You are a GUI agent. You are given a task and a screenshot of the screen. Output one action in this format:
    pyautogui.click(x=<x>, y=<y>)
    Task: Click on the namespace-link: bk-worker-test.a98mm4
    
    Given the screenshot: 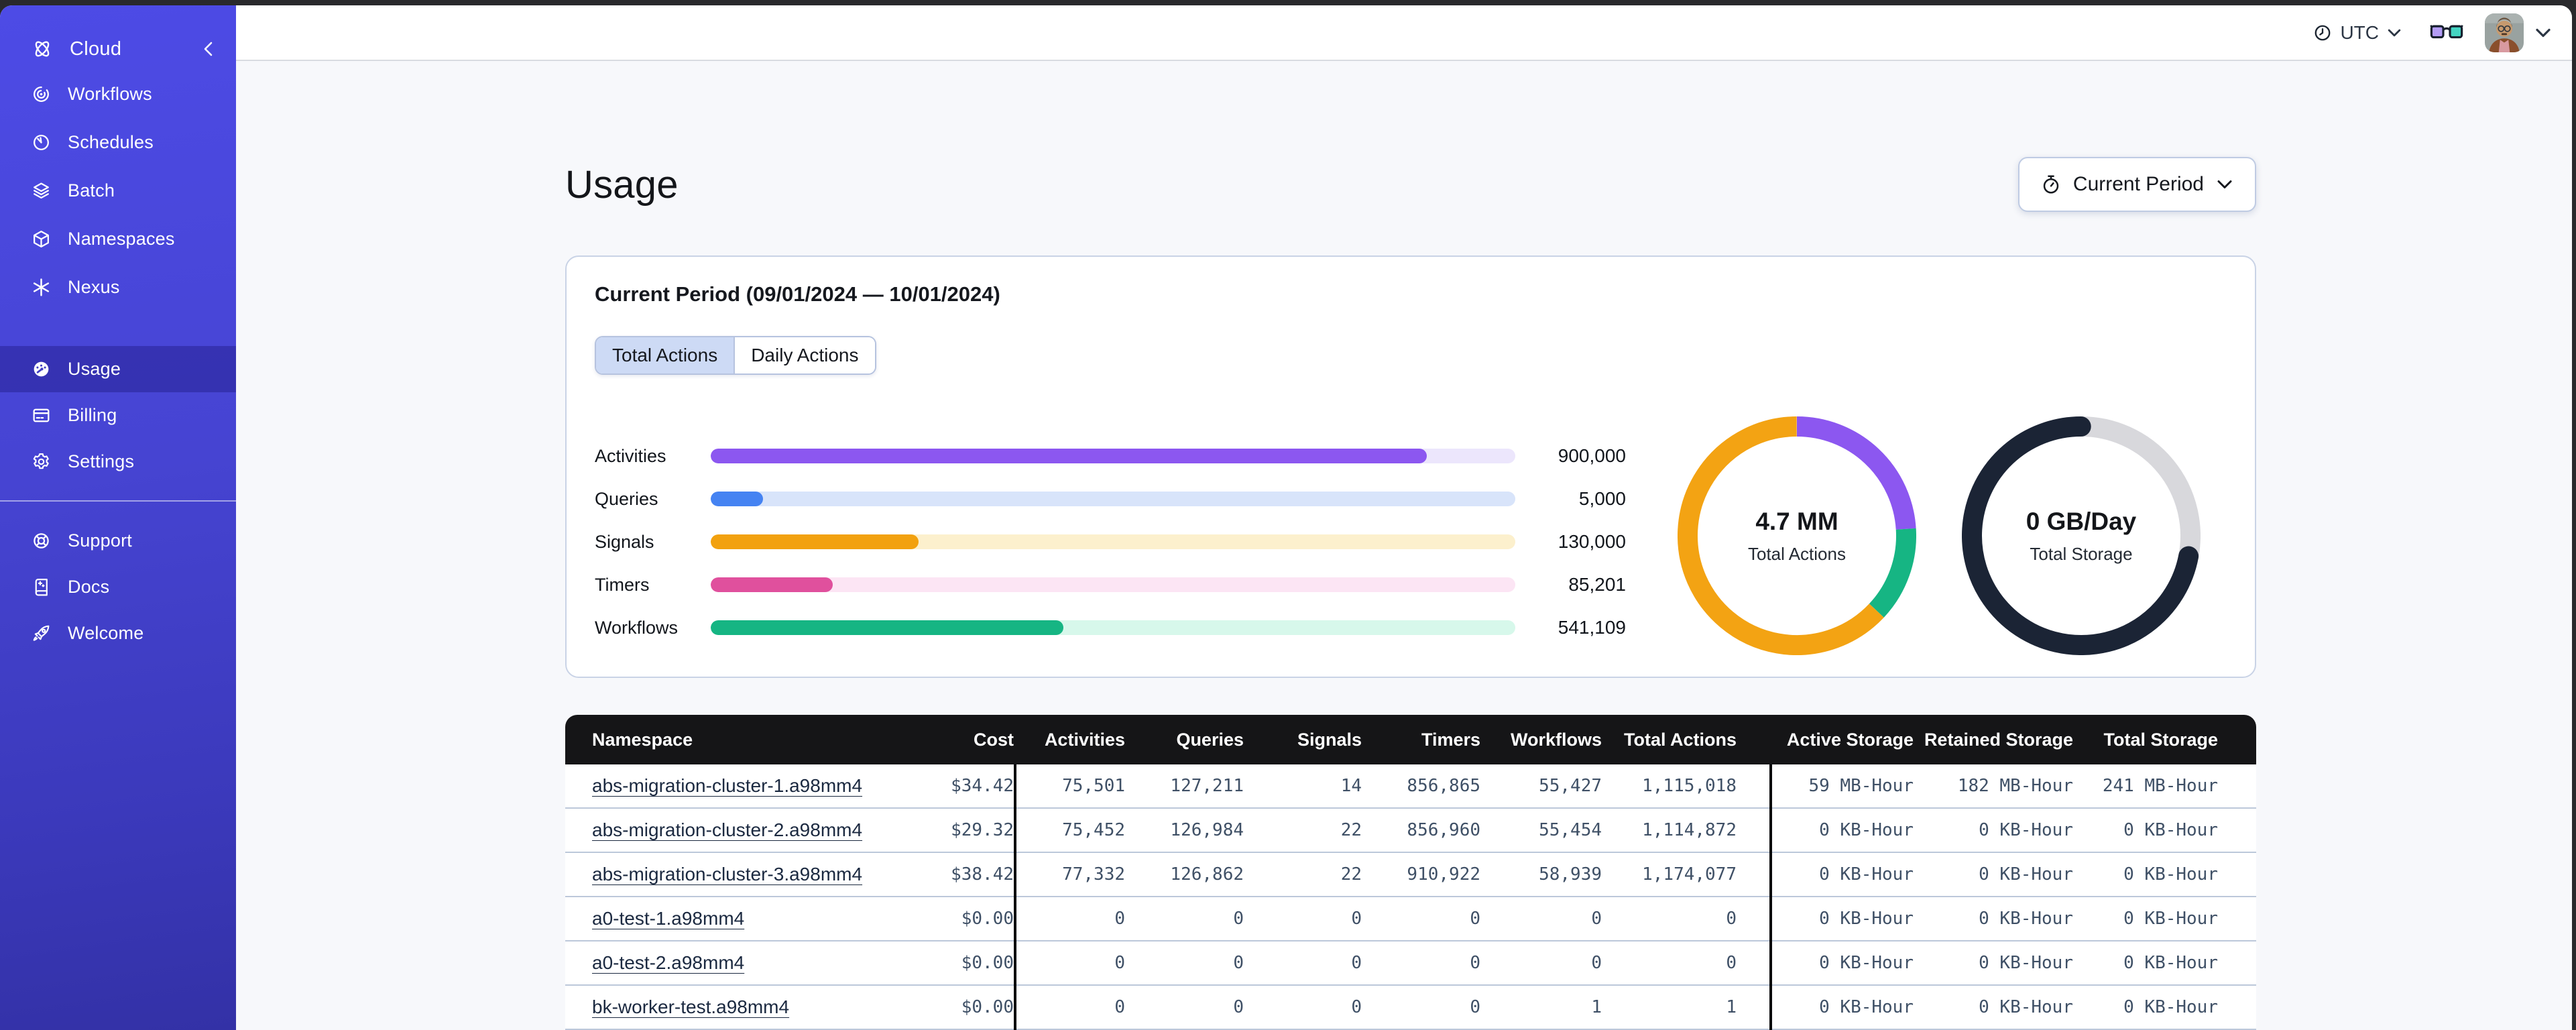 What is the action you would take?
    pyautogui.click(x=690, y=1006)
    